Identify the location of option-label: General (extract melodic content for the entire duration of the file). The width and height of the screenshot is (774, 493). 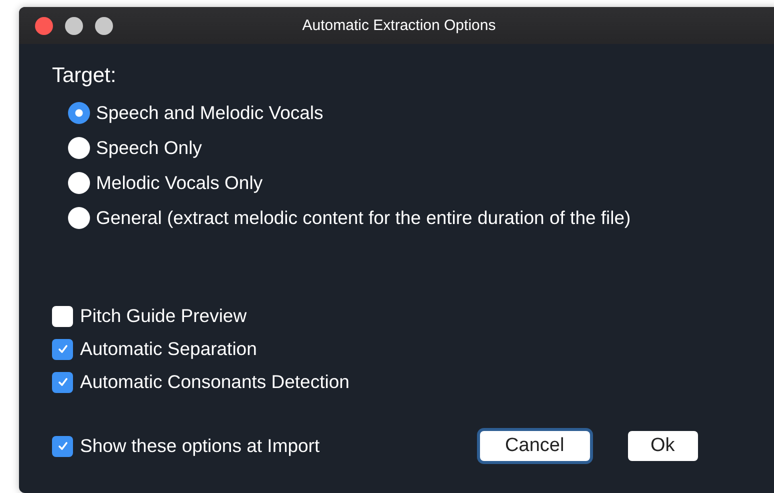
(363, 218).